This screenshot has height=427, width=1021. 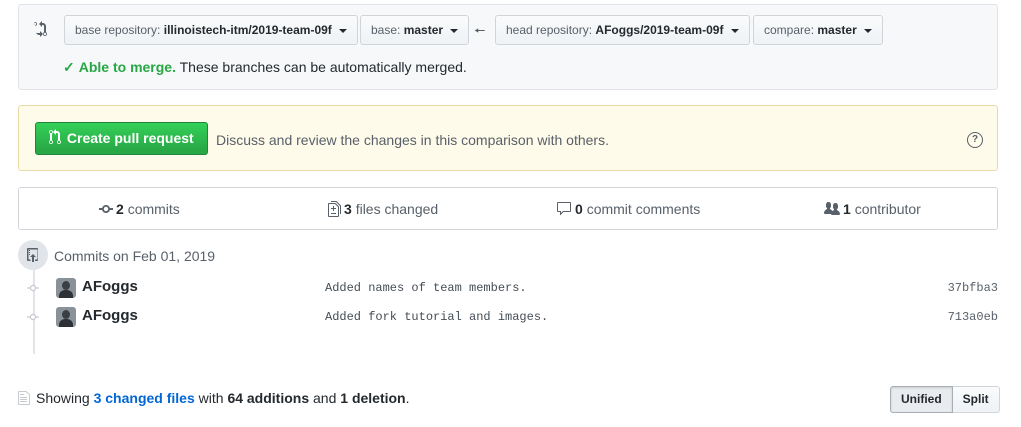 What do you see at coordinates (325, 398) in the screenshot?
I see `diff-summary-and: and` at bounding box center [325, 398].